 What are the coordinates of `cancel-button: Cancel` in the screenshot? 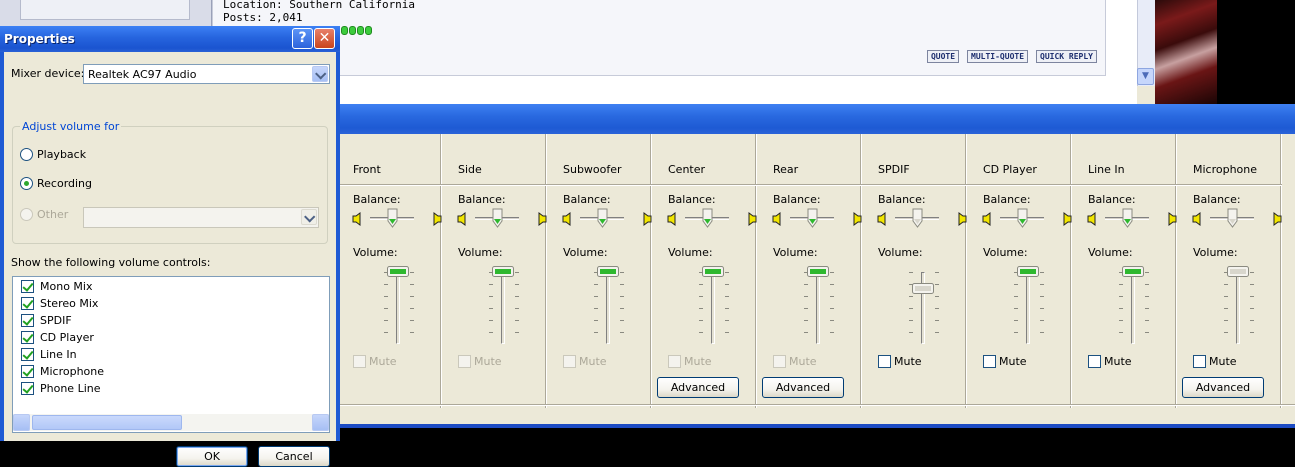 It's located at (294, 456).